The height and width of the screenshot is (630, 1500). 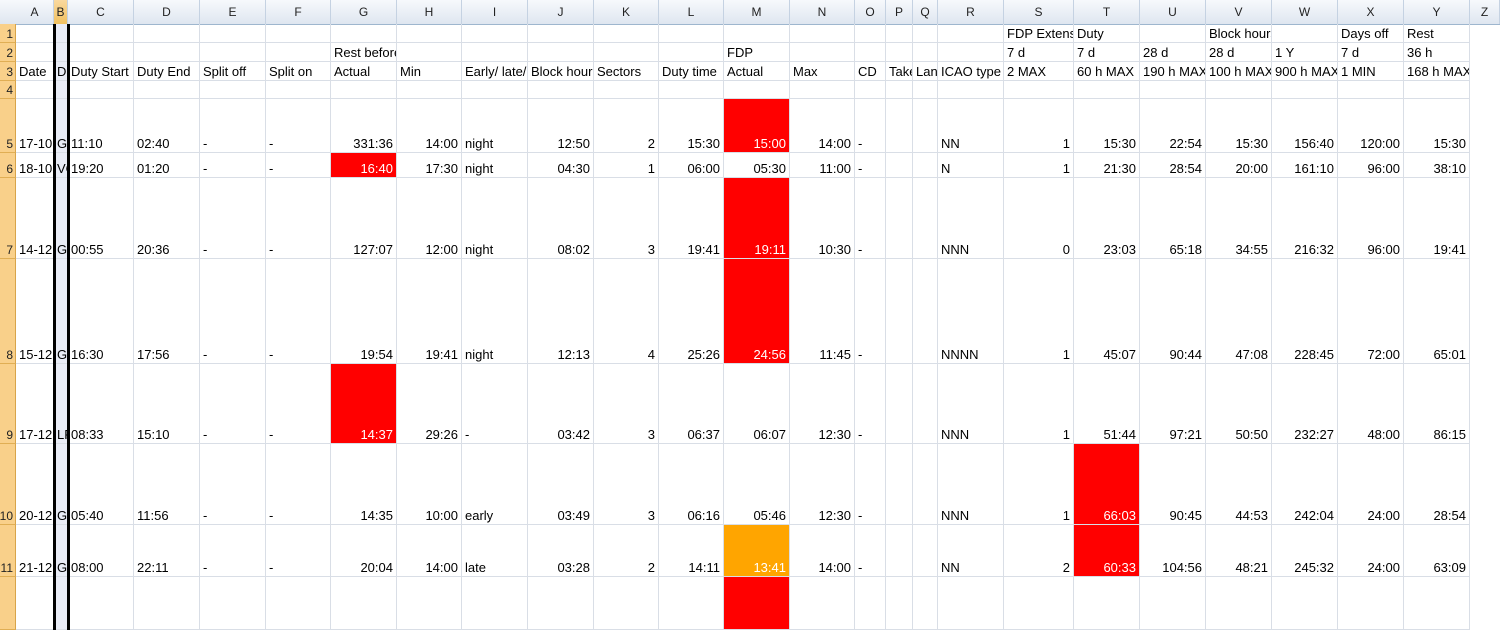 I want to click on cell-w4, so click(x=1305, y=90).